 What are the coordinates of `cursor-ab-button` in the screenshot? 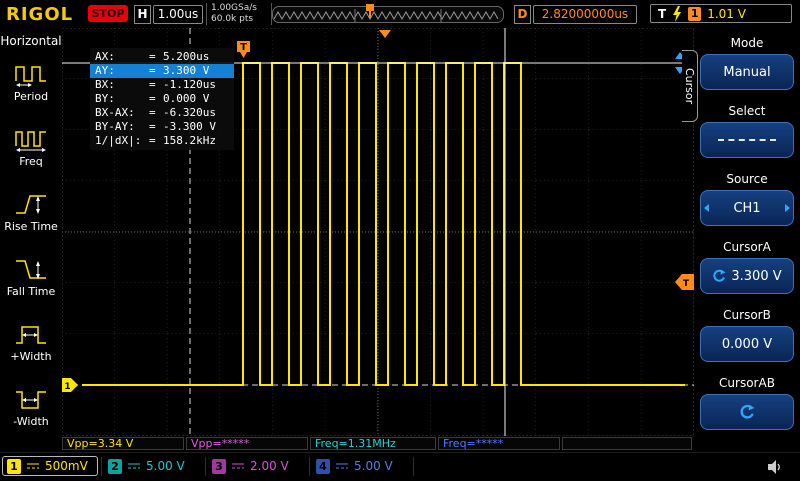 It's located at (747, 412).